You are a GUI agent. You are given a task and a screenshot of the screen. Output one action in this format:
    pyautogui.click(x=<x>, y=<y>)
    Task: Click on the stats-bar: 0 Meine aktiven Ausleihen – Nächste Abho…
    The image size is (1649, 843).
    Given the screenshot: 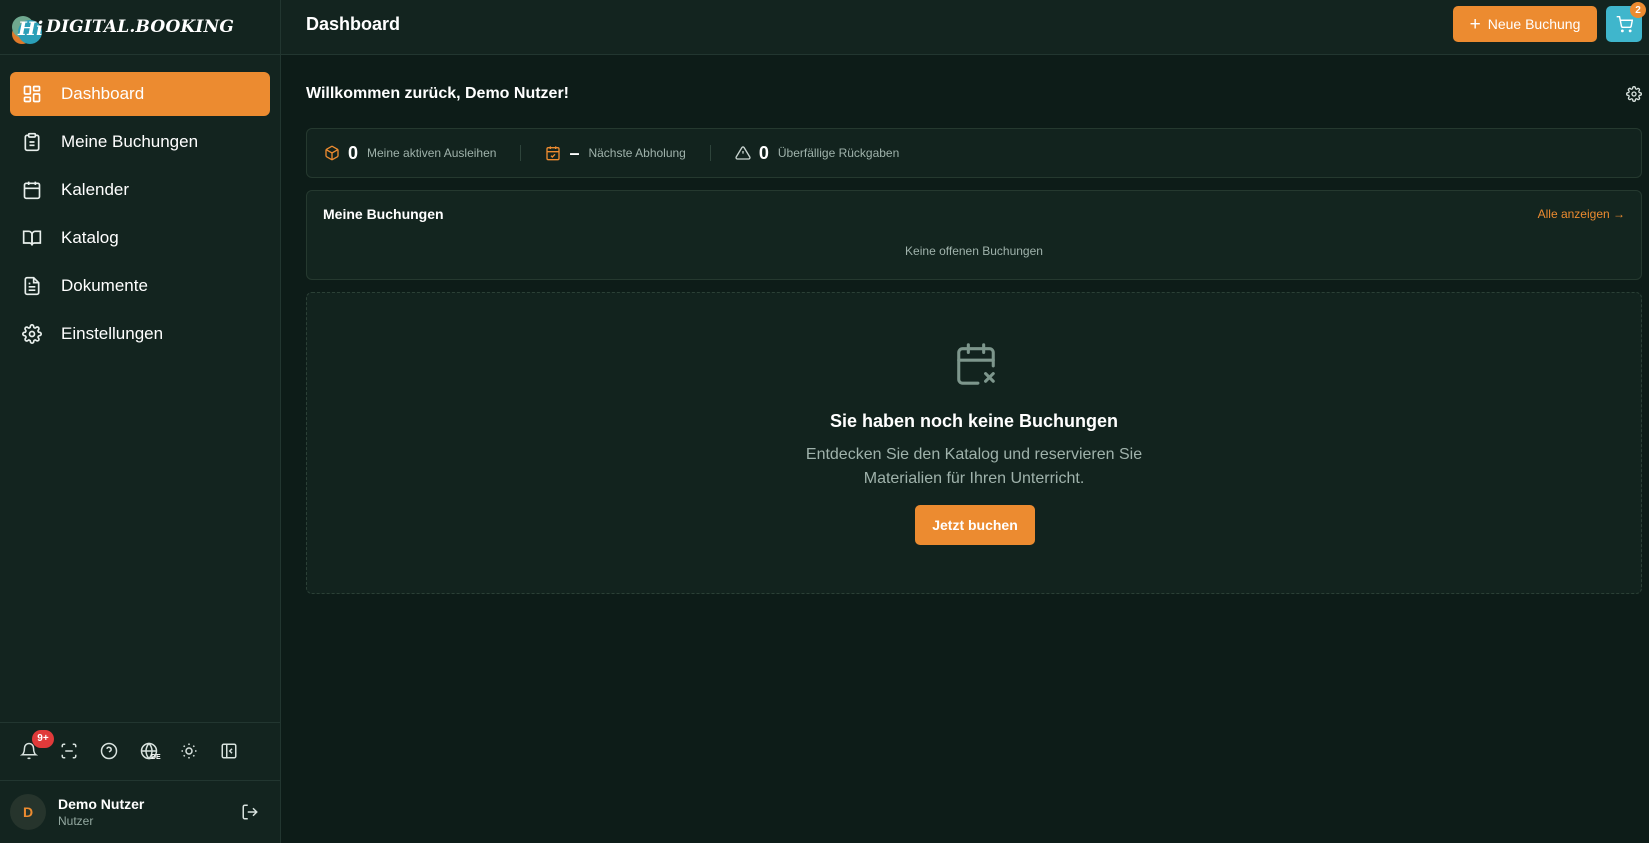 What is the action you would take?
    pyautogui.click(x=974, y=153)
    